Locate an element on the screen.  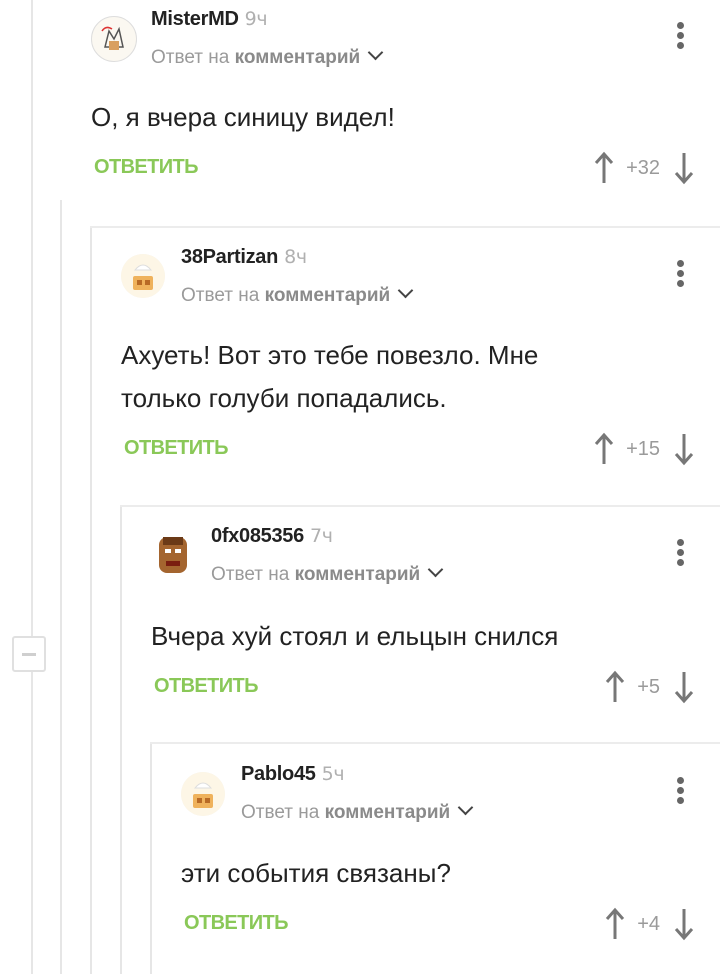
comment-text: эти события связаны? is located at coordinates (316, 873).